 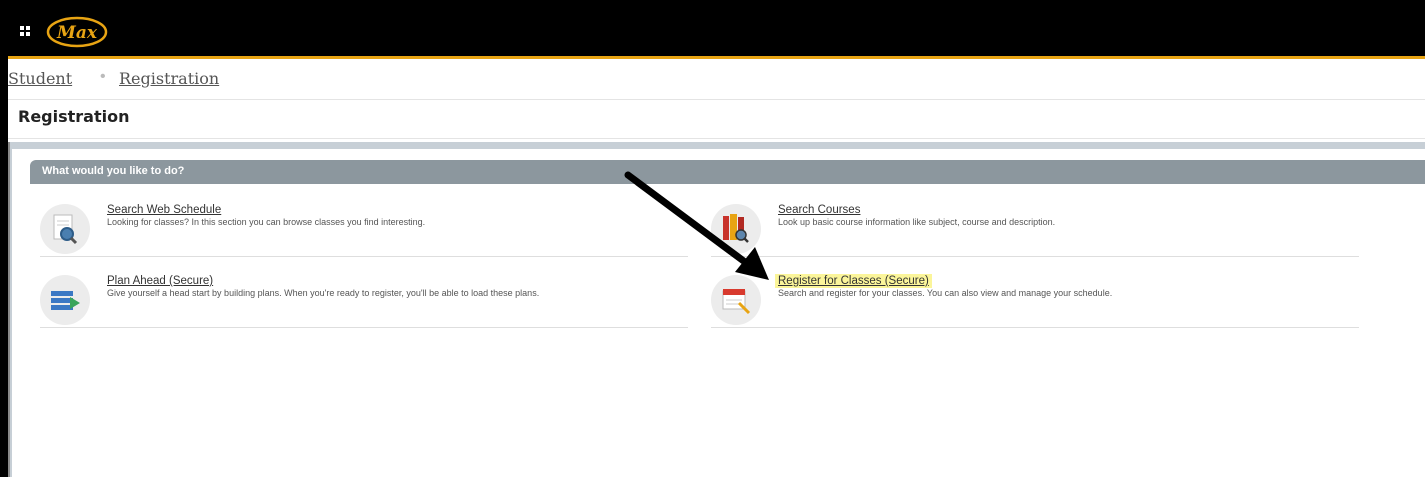 I want to click on search-web-schedule-icon-bg, so click(x=65, y=229).